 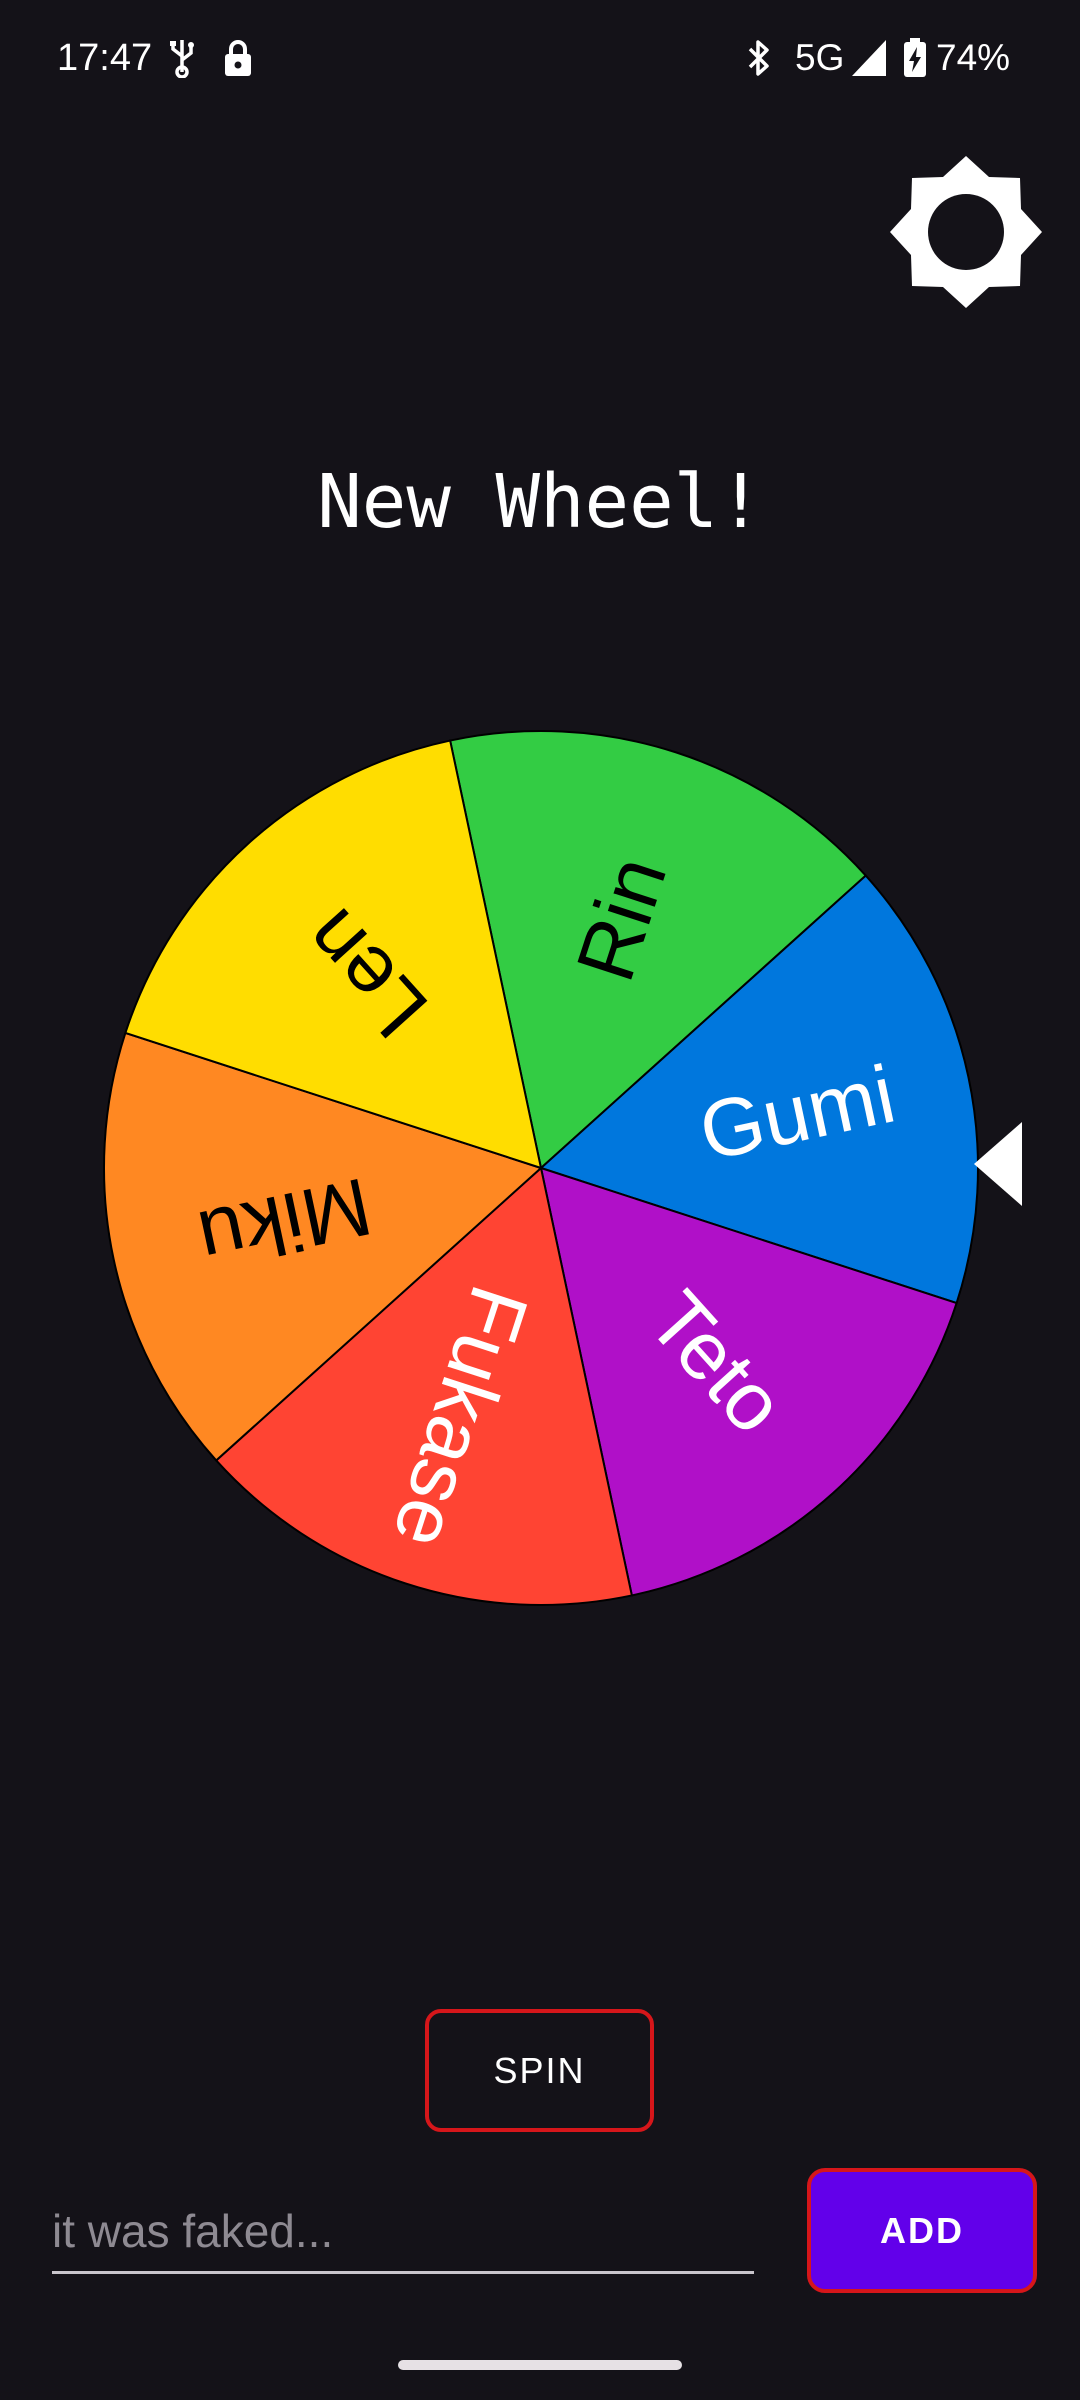 What do you see at coordinates (105, 58) in the screenshot?
I see `status-time: 17:47` at bounding box center [105, 58].